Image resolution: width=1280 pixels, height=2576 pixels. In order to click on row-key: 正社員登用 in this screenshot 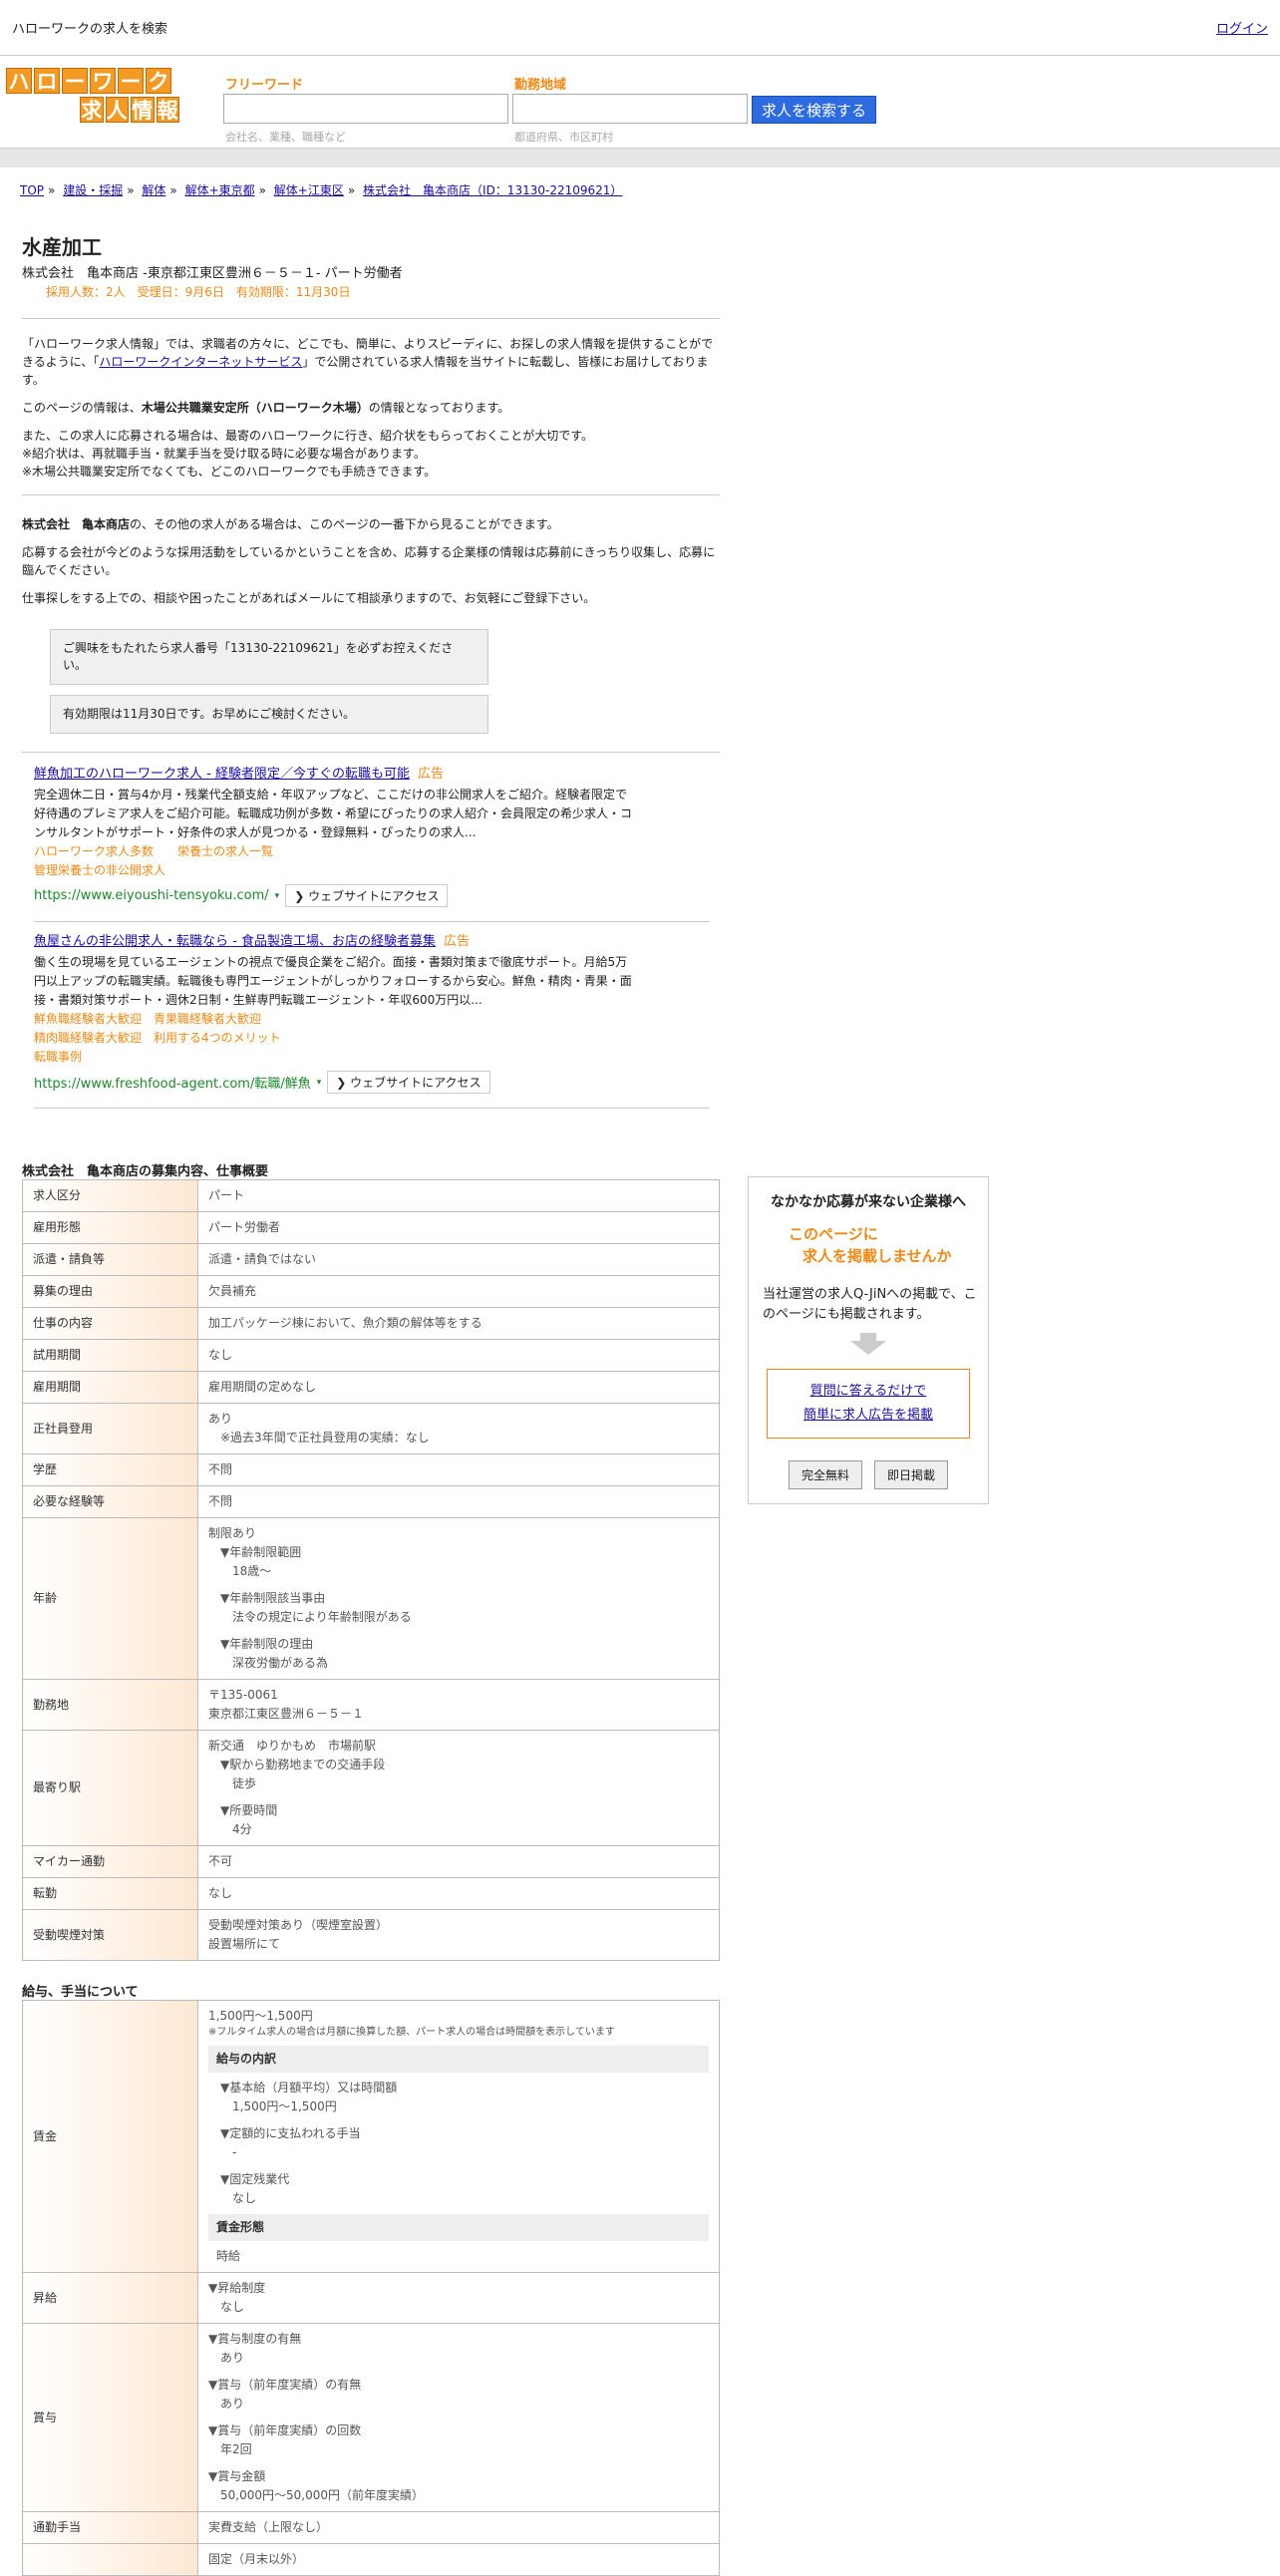, I will do `click(110, 1428)`.